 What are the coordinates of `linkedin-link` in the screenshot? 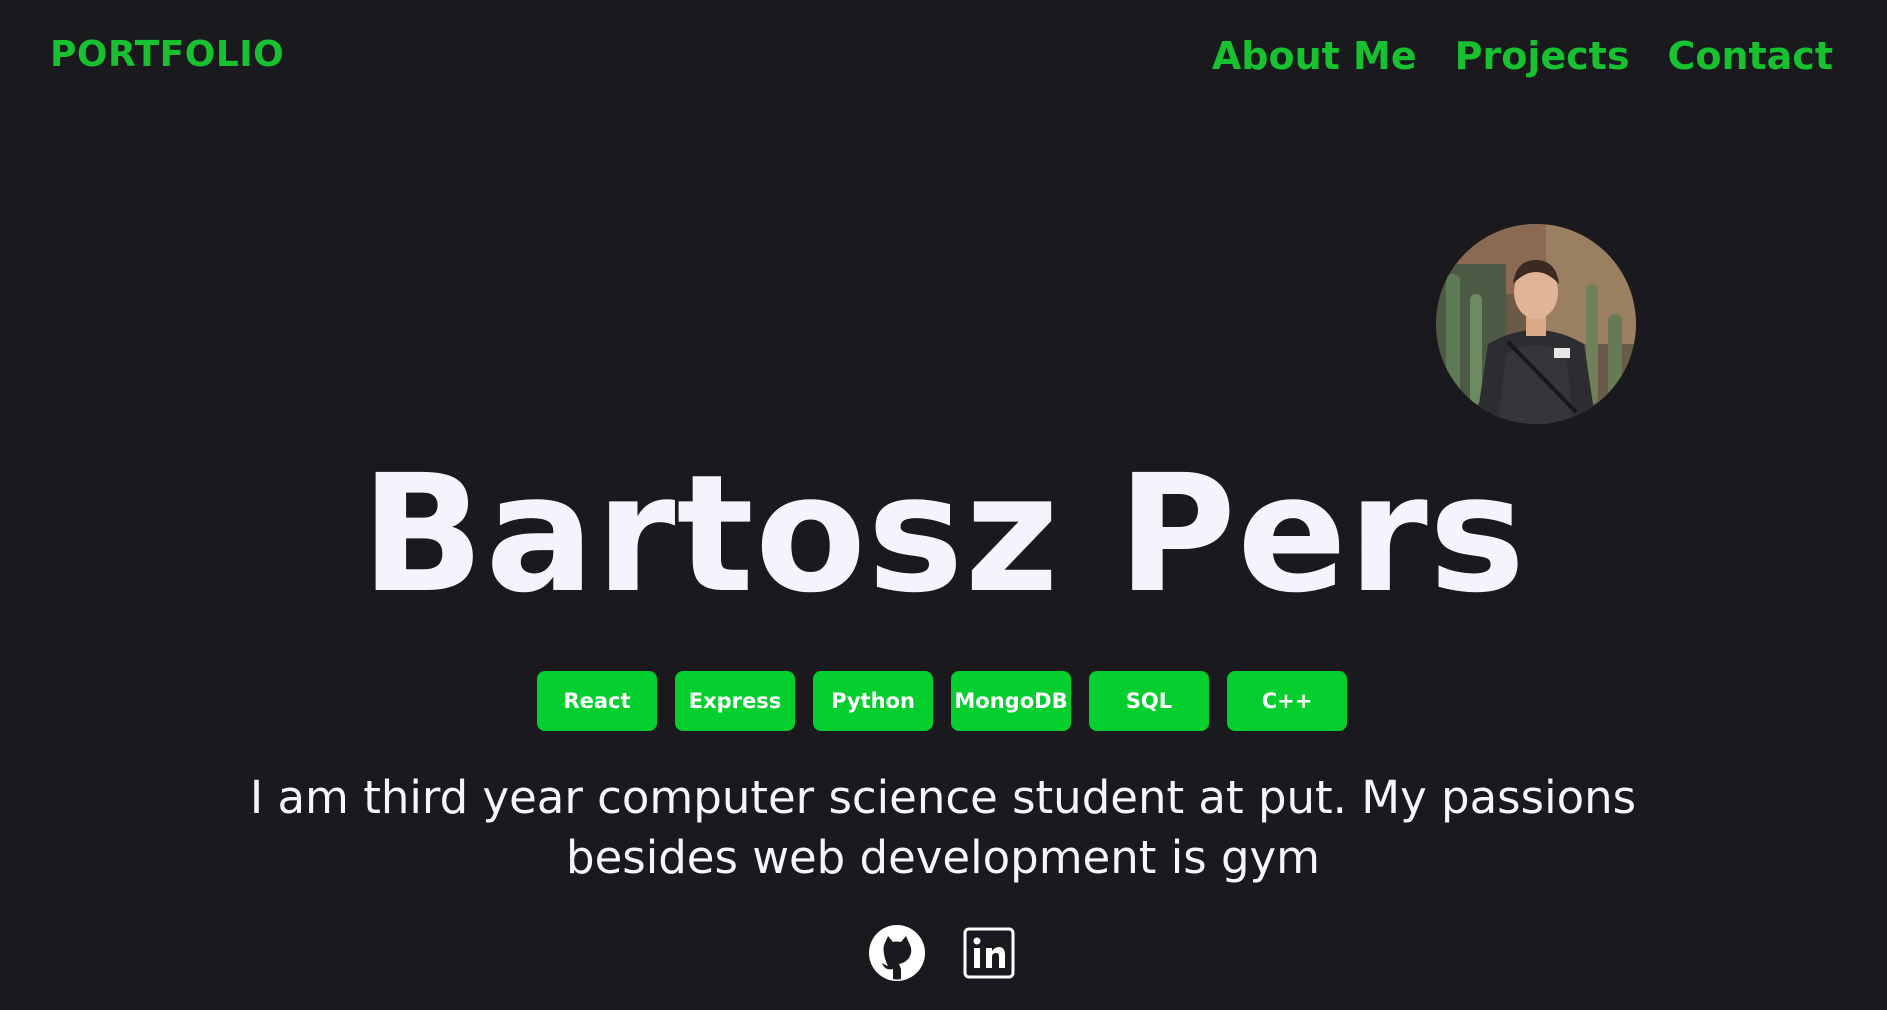 It's located at (989, 953).